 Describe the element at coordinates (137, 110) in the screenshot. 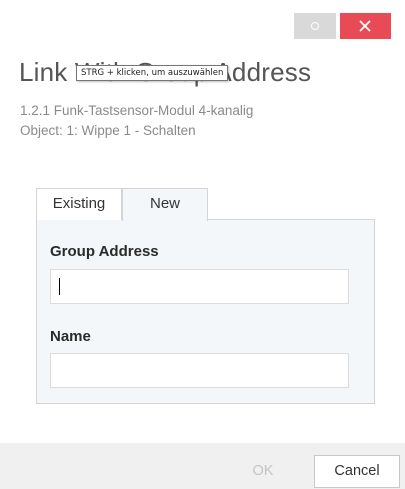

I see `device-subtitle: 1.2.1 Funk-Tastsensor-Modul 4-kanalig` at that location.